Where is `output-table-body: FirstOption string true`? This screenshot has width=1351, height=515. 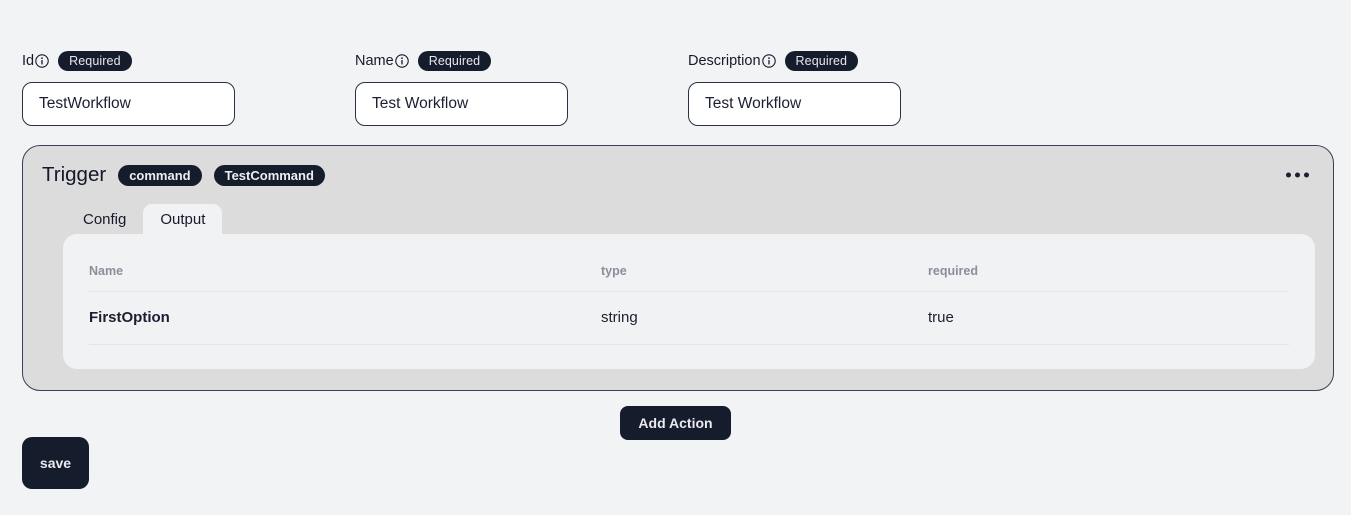 output-table-body: FirstOption string true is located at coordinates (689, 318).